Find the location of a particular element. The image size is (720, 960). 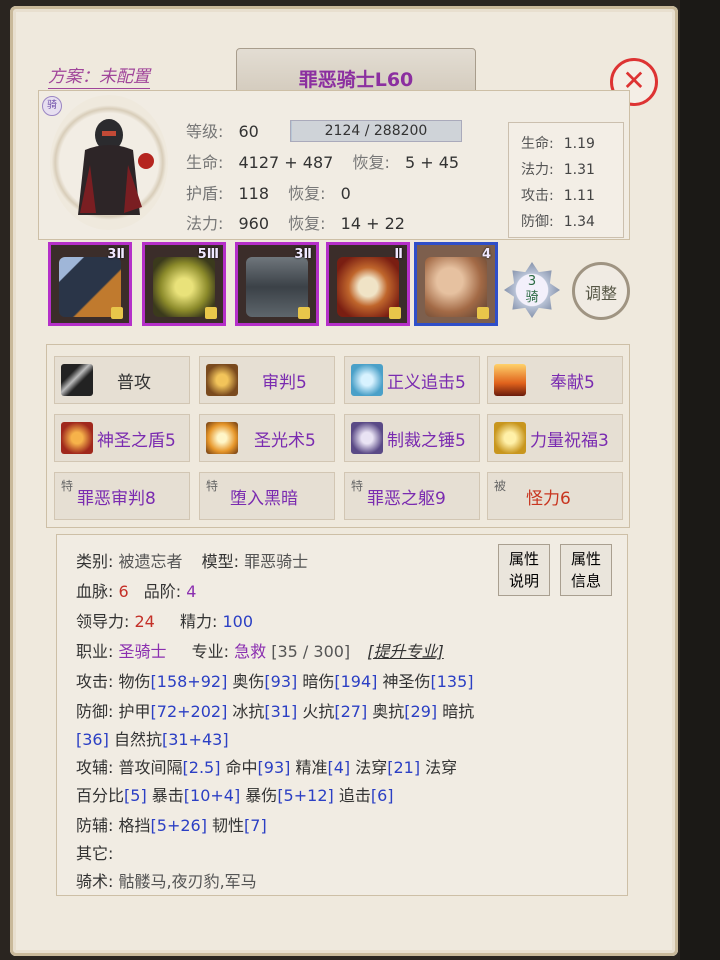

energy-label: 精力: is located at coordinates (198, 621).